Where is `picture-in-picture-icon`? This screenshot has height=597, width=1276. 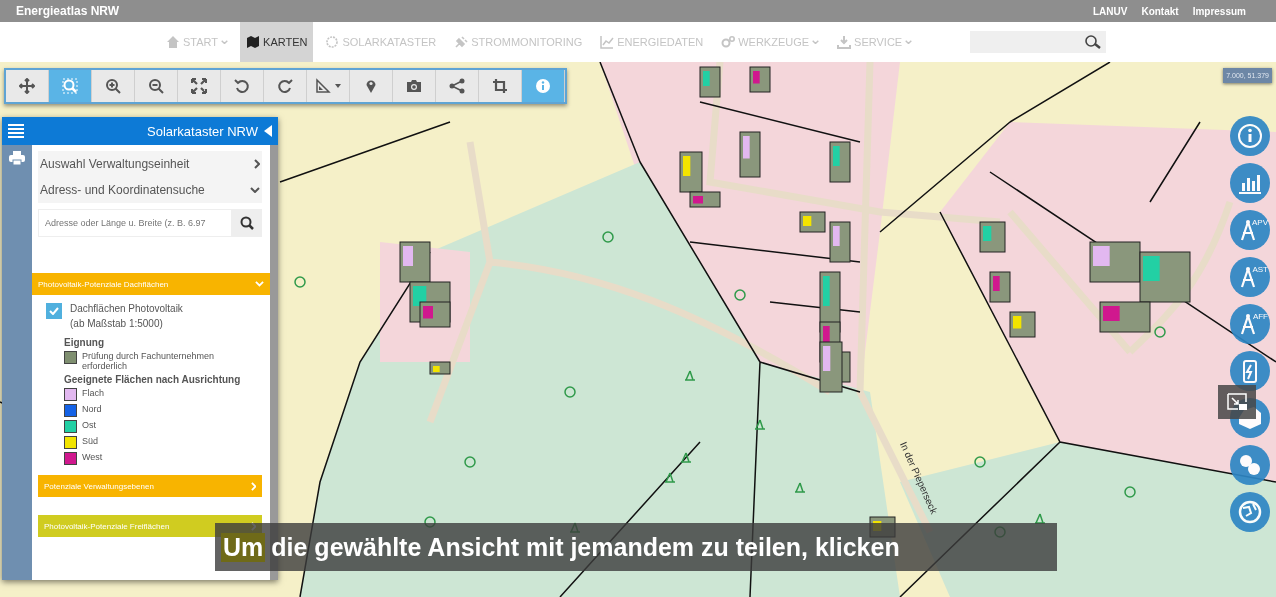 picture-in-picture-icon is located at coordinates (1237, 402).